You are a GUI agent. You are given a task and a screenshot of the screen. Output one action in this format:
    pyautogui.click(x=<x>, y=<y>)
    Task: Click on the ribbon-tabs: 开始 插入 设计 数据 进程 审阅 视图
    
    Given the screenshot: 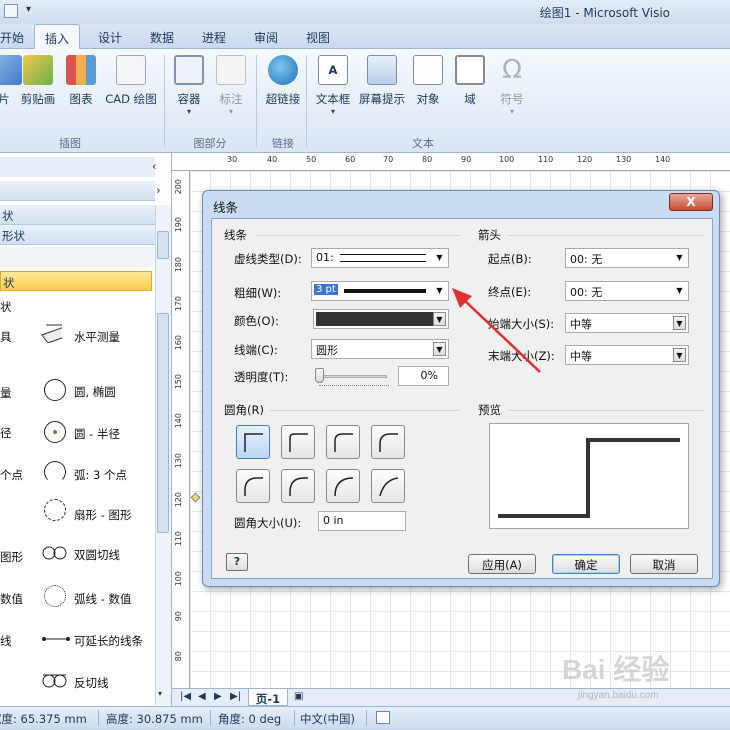 What is the action you would take?
    pyautogui.click(x=365, y=37)
    